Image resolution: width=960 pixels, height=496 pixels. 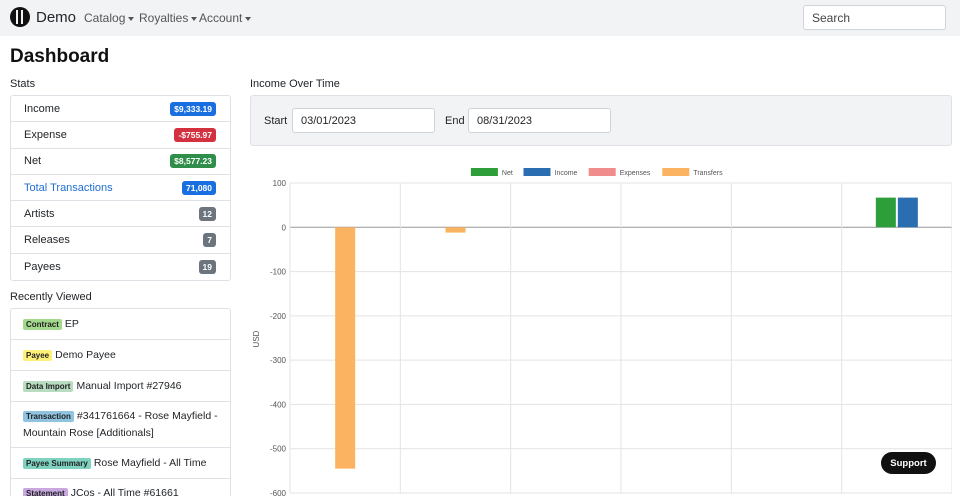 I want to click on recent-item: Statement JCos - All Time #61661, so click(x=120, y=487).